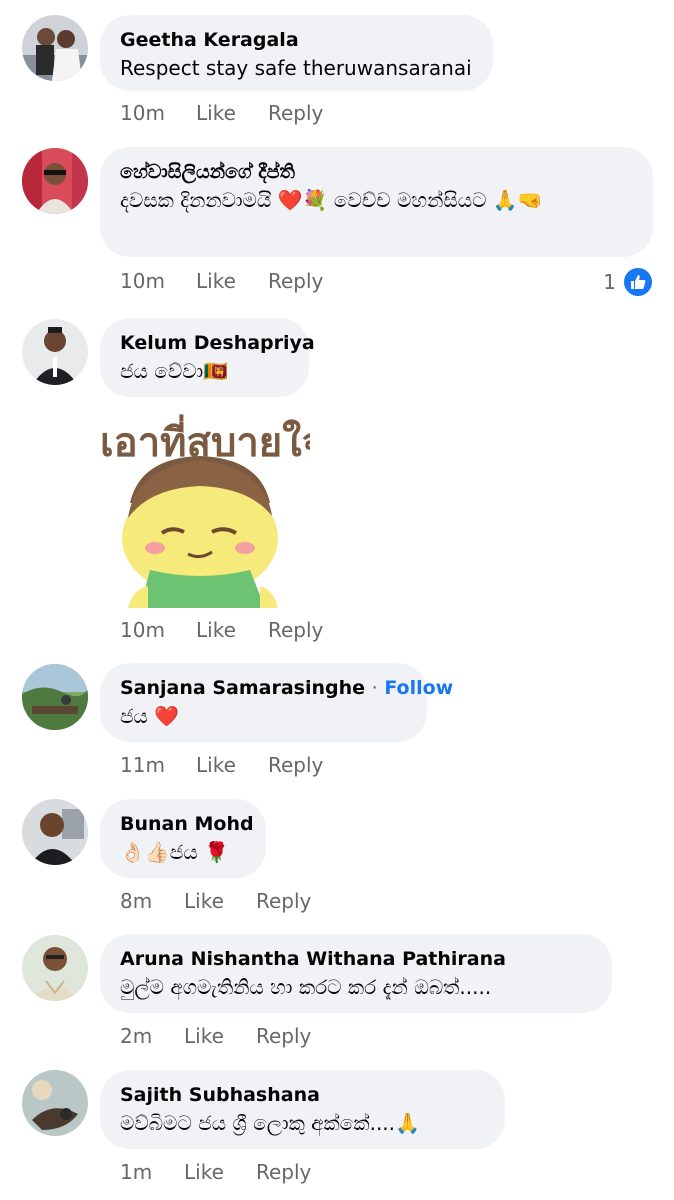 This screenshot has width=674, height=1200. I want to click on comment-bubble: Bunan Mohd 👌🏻👍🏻ජය 🌹, so click(183, 838).